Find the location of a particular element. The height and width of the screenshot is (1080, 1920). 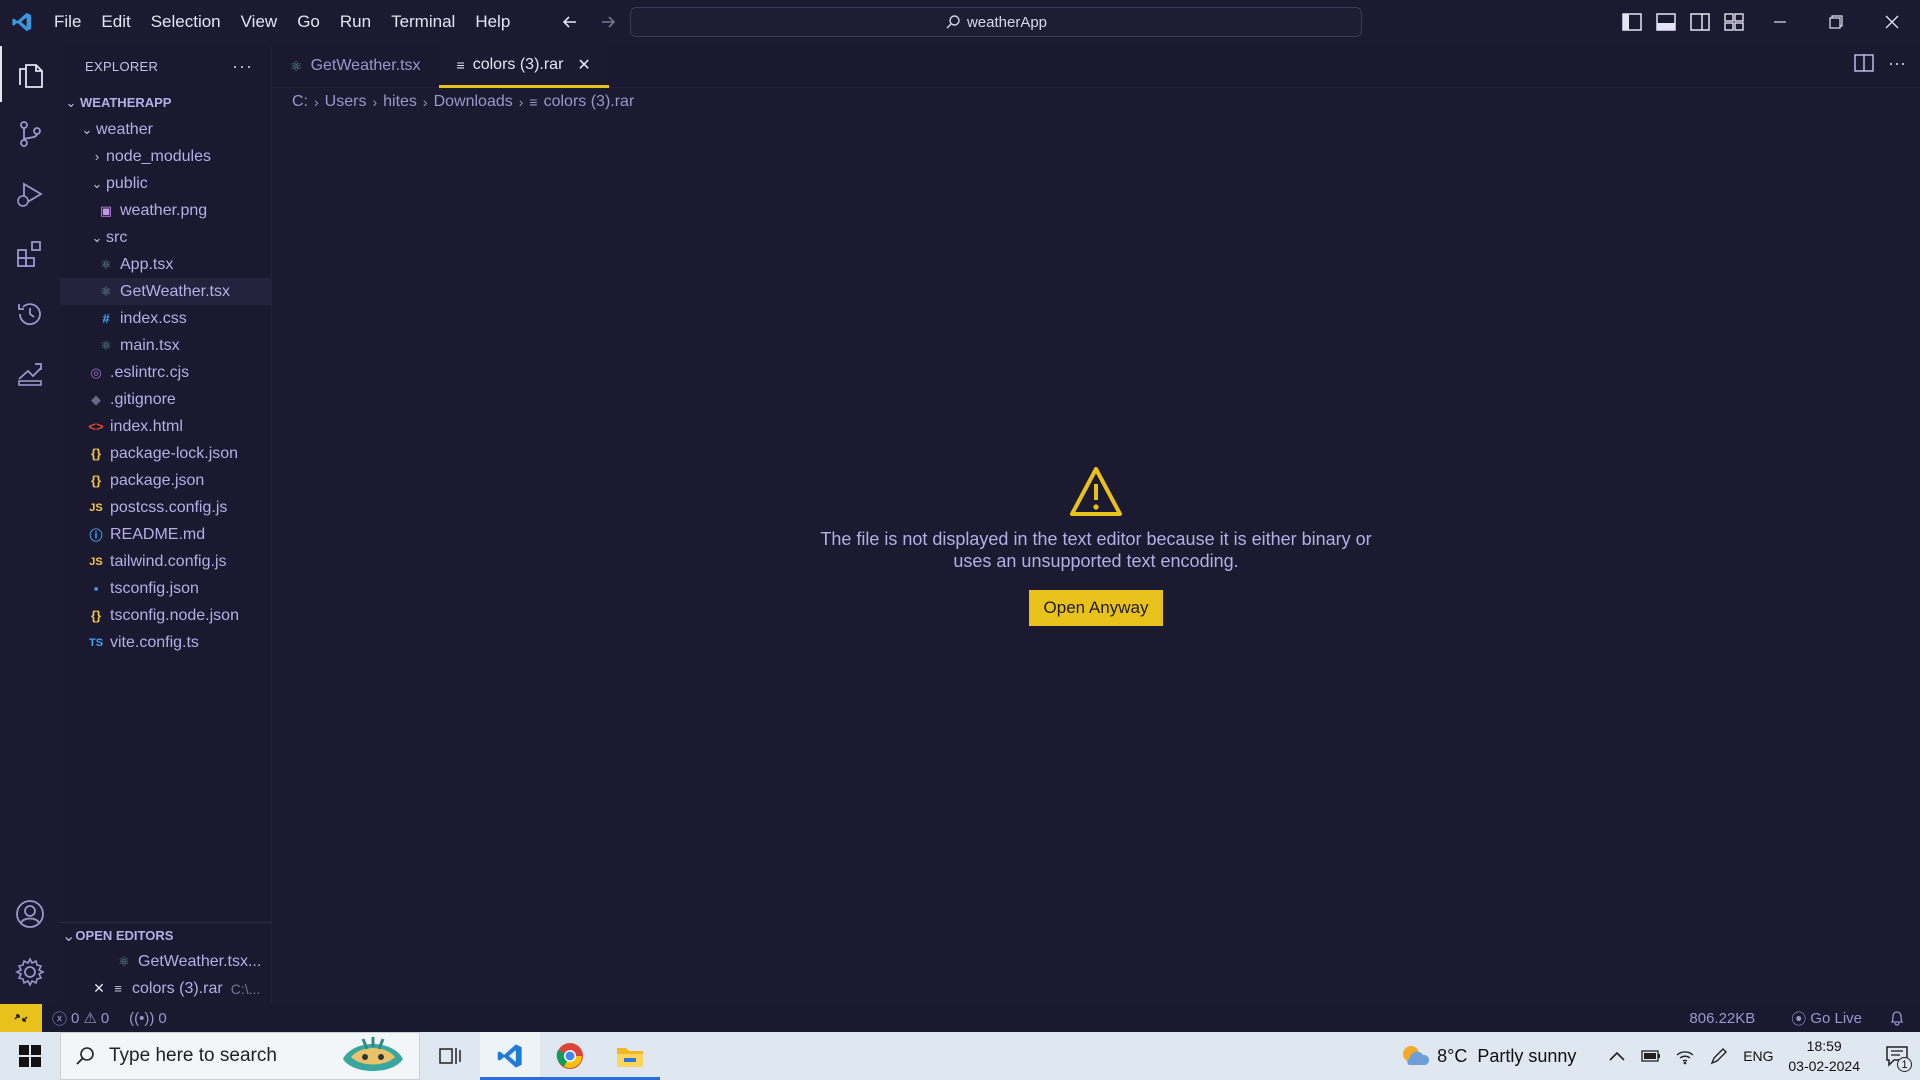

back-arrow-icon is located at coordinates (570, 22).